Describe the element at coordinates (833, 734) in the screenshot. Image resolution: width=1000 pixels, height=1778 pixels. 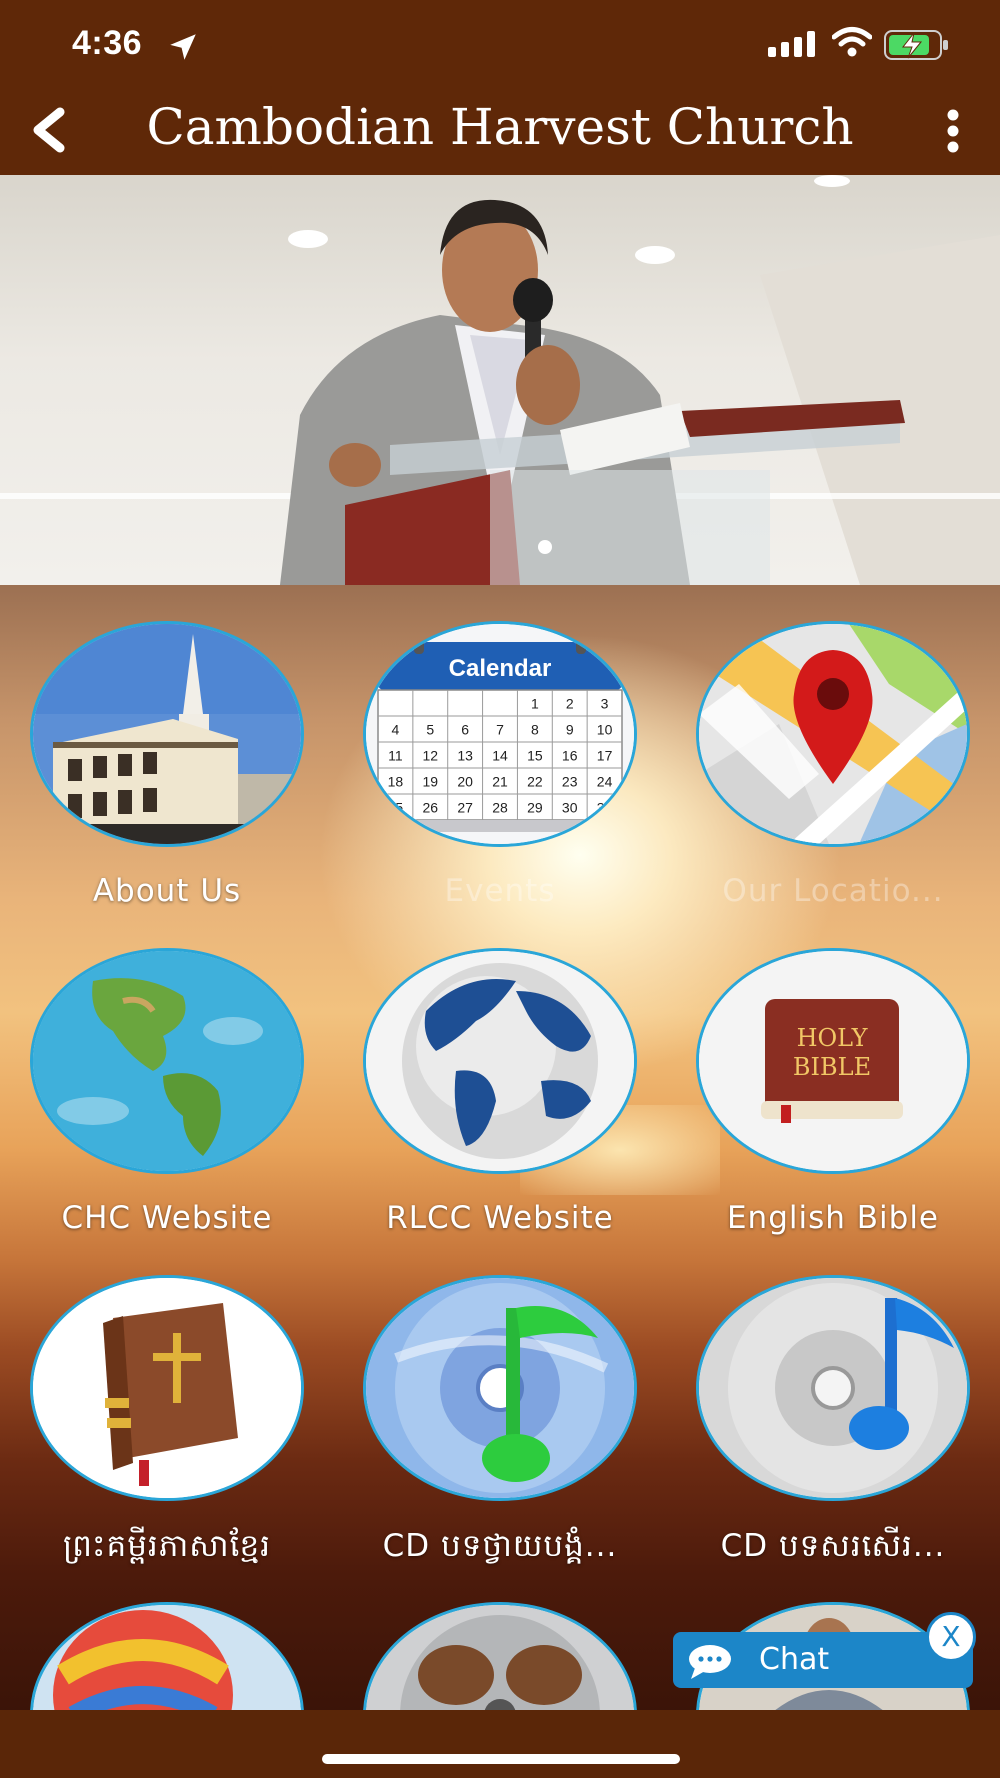
I see `map-pin-icon` at that location.